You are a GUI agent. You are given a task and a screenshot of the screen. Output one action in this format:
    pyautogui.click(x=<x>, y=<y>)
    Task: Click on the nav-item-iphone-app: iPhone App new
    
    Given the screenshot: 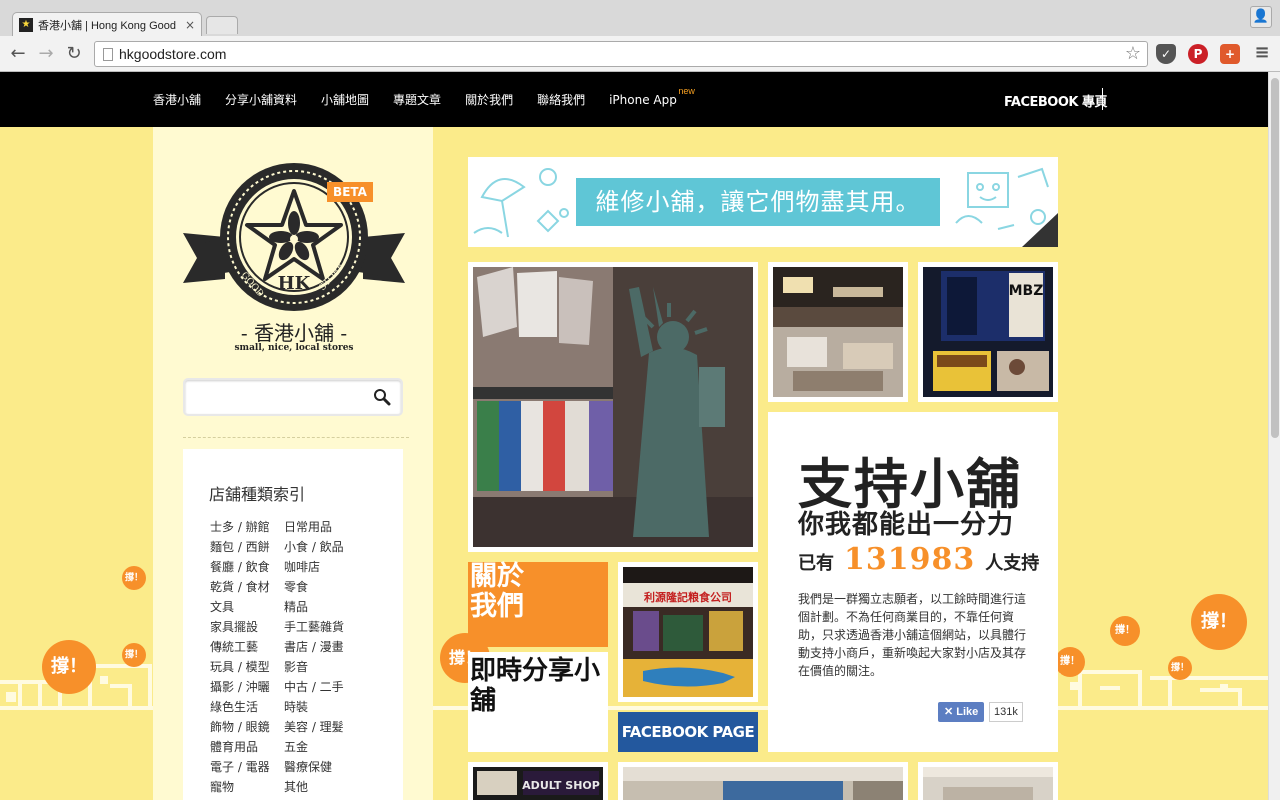 What is the action you would take?
    pyautogui.click(x=652, y=96)
    